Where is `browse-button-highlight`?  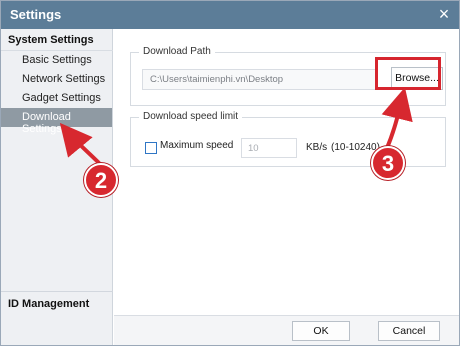
browse-button-highlight is located at coordinates (408, 73).